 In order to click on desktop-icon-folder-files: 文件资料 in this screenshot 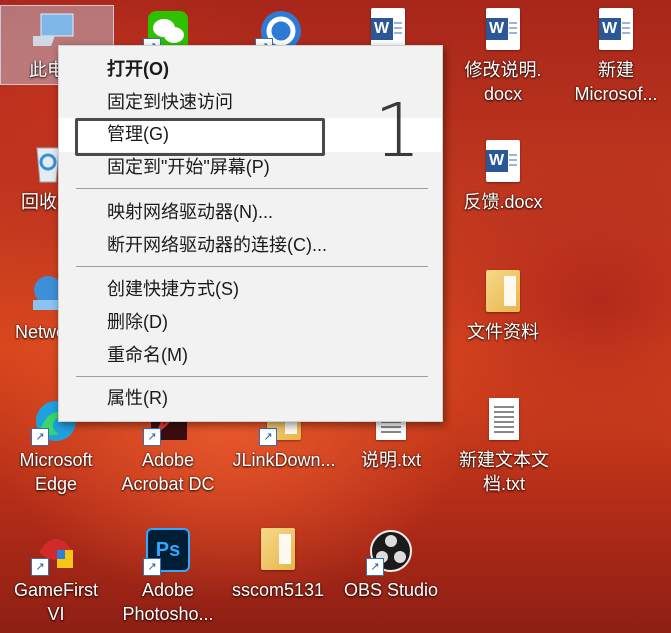, I will do `click(503, 307)`.